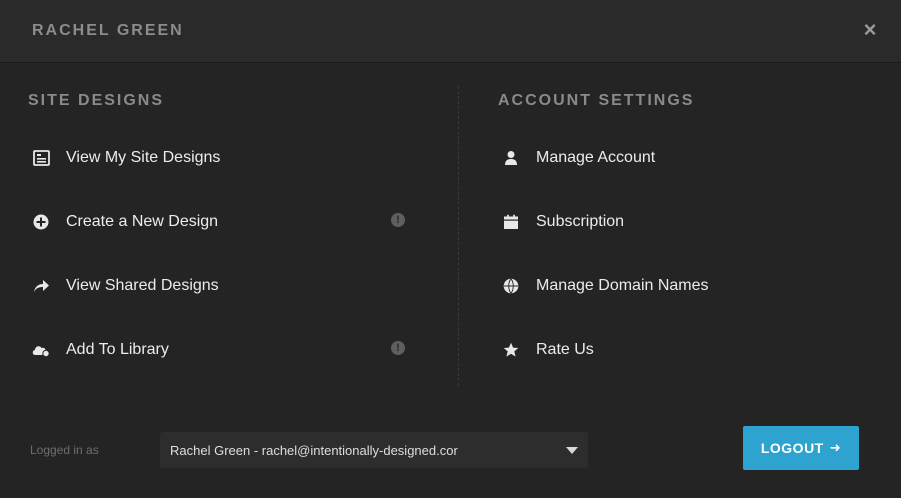  I want to click on logged-in-label: Logged in as, so click(64, 450).